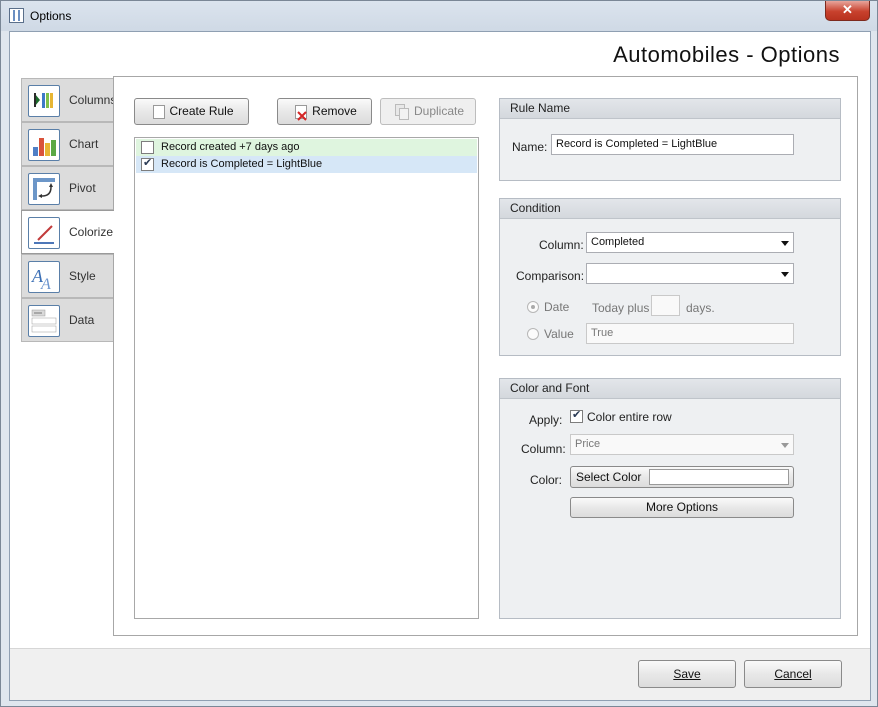 Image resolution: width=878 pixels, height=707 pixels. Describe the element at coordinates (557, 307) in the screenshot. I see `date-label: Date` at that location.